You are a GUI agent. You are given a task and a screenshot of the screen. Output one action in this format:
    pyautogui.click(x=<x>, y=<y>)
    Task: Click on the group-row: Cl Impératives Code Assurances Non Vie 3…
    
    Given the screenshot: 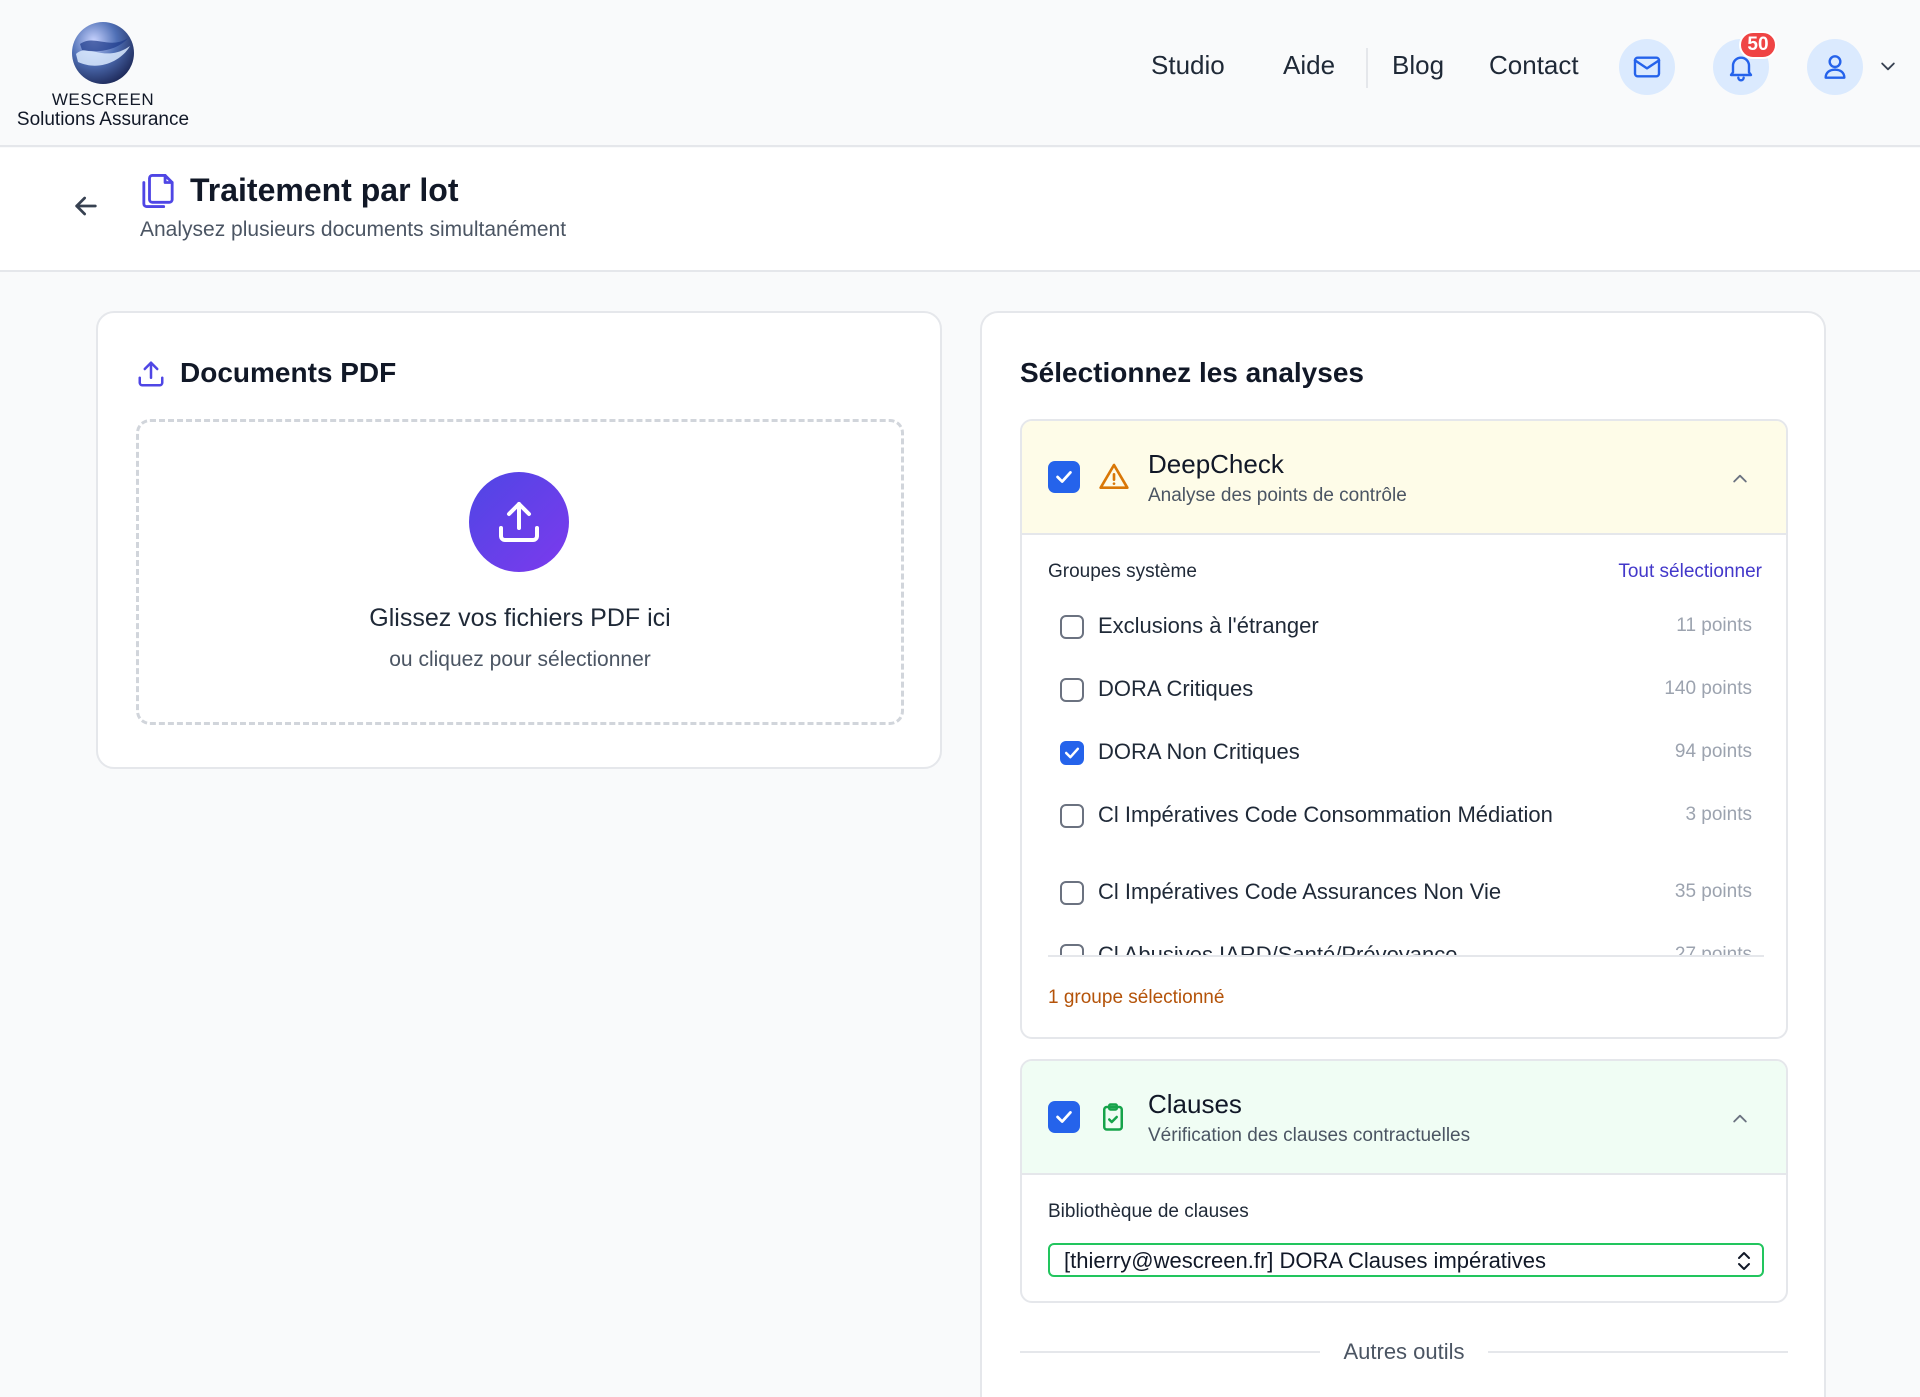 What is the action you would take?
    pyautogui.click(x=1400, y=893)
    